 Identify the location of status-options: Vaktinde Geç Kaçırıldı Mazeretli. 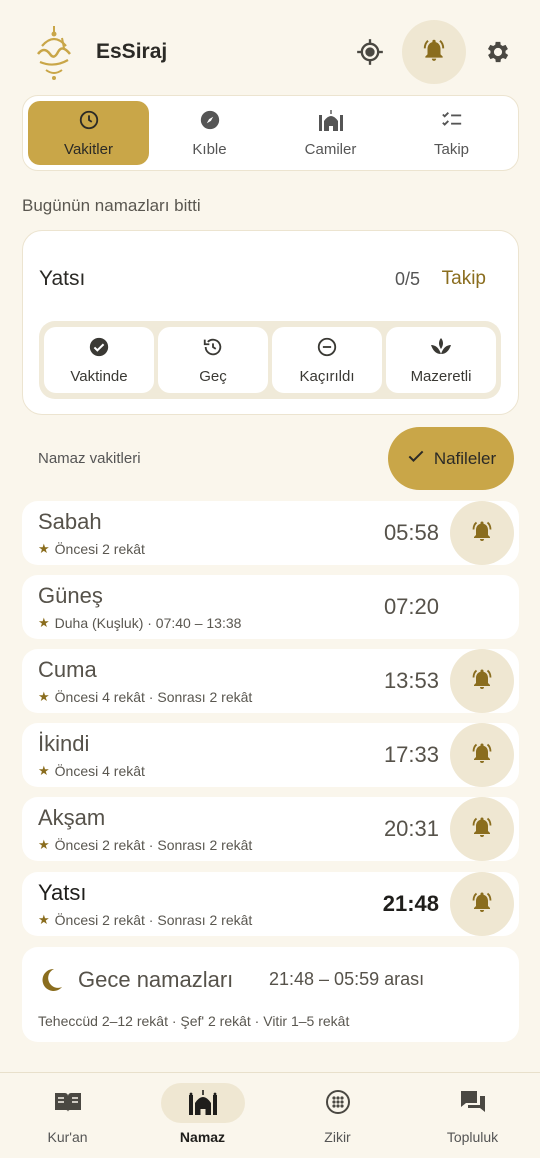
(270, 360).